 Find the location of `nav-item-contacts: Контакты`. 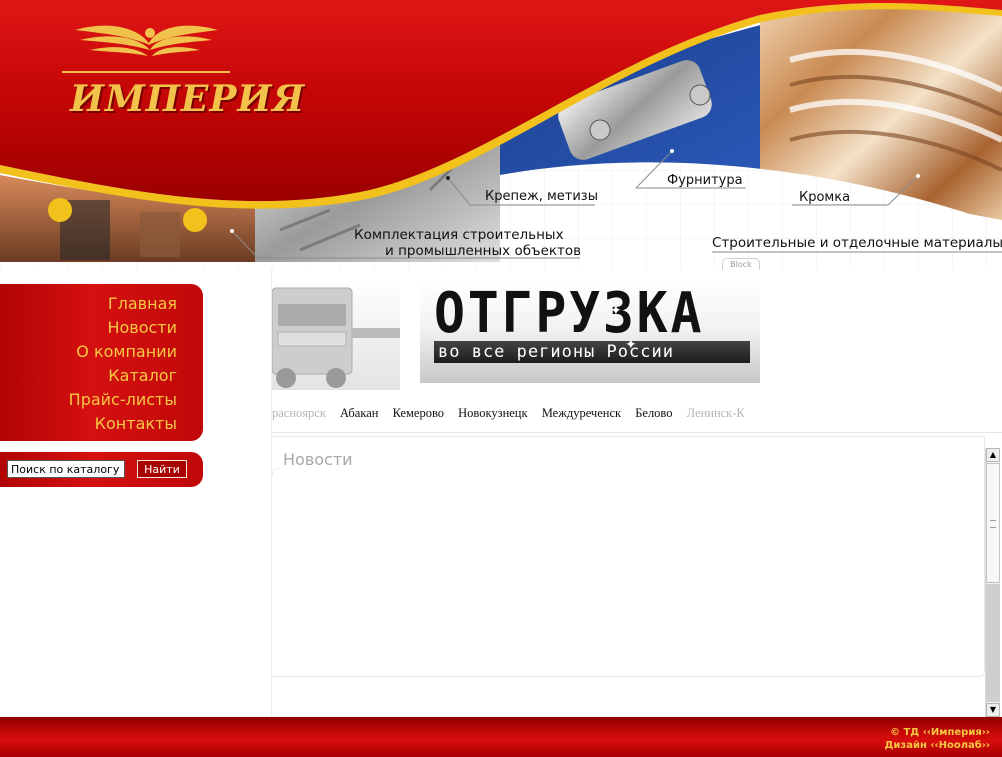

nav-item-contacts: Контакты is located at coordinates (136, 423).